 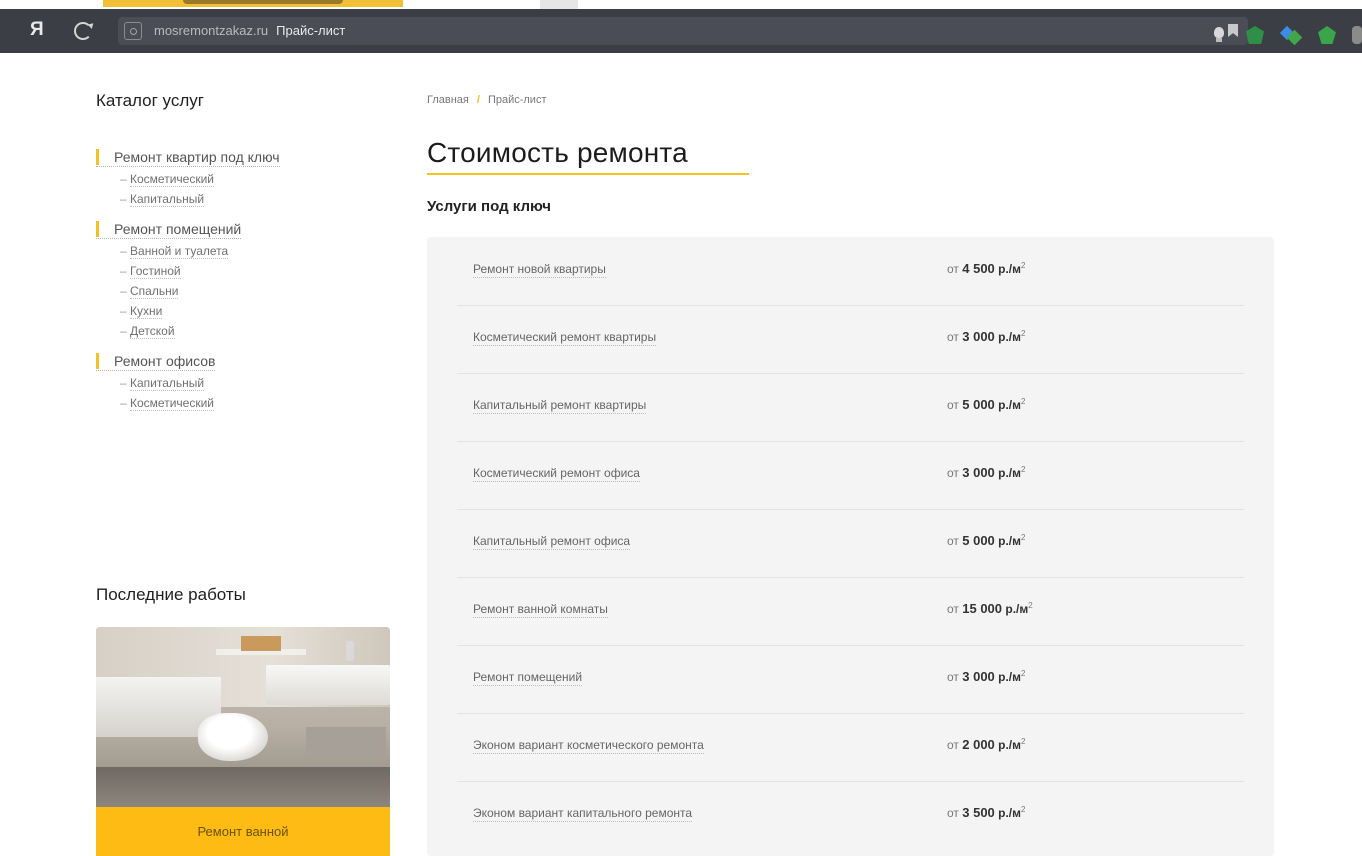 What do you see at coordinates (243, 717) in the screenshot?
I see `recent-work-photo` at bounding box center [243, 717].